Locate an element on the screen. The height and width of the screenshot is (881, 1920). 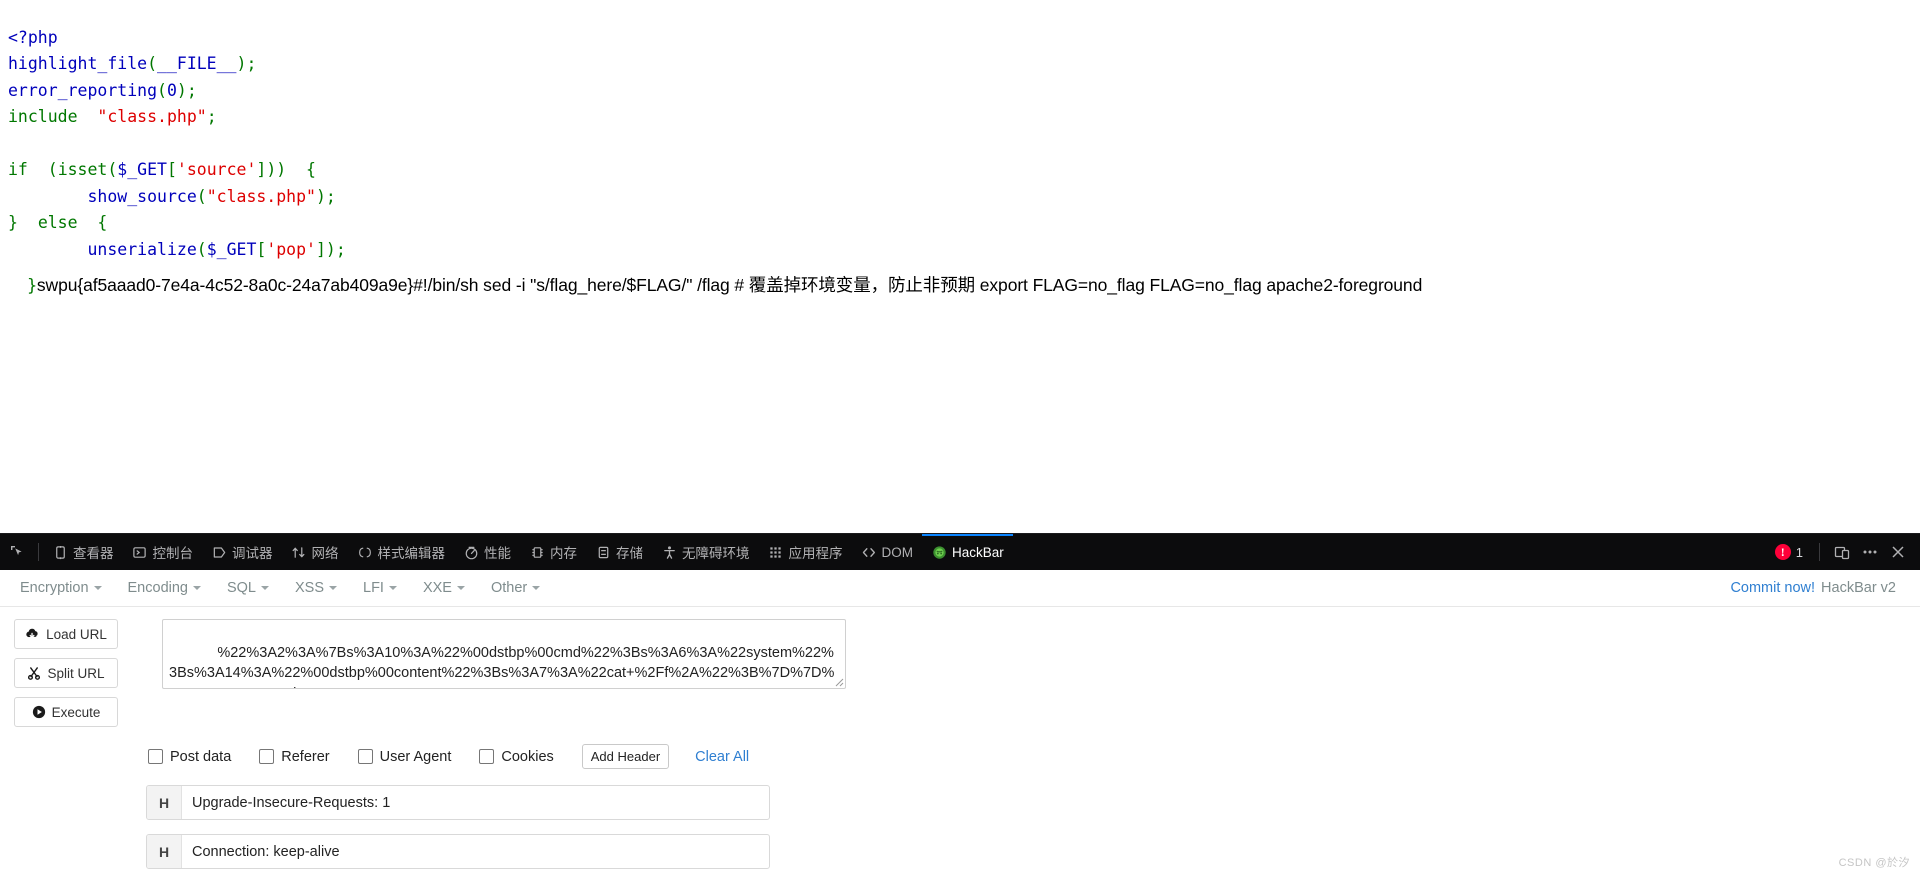
error-badge-icon: ! is located at coordinates (1782, 552).